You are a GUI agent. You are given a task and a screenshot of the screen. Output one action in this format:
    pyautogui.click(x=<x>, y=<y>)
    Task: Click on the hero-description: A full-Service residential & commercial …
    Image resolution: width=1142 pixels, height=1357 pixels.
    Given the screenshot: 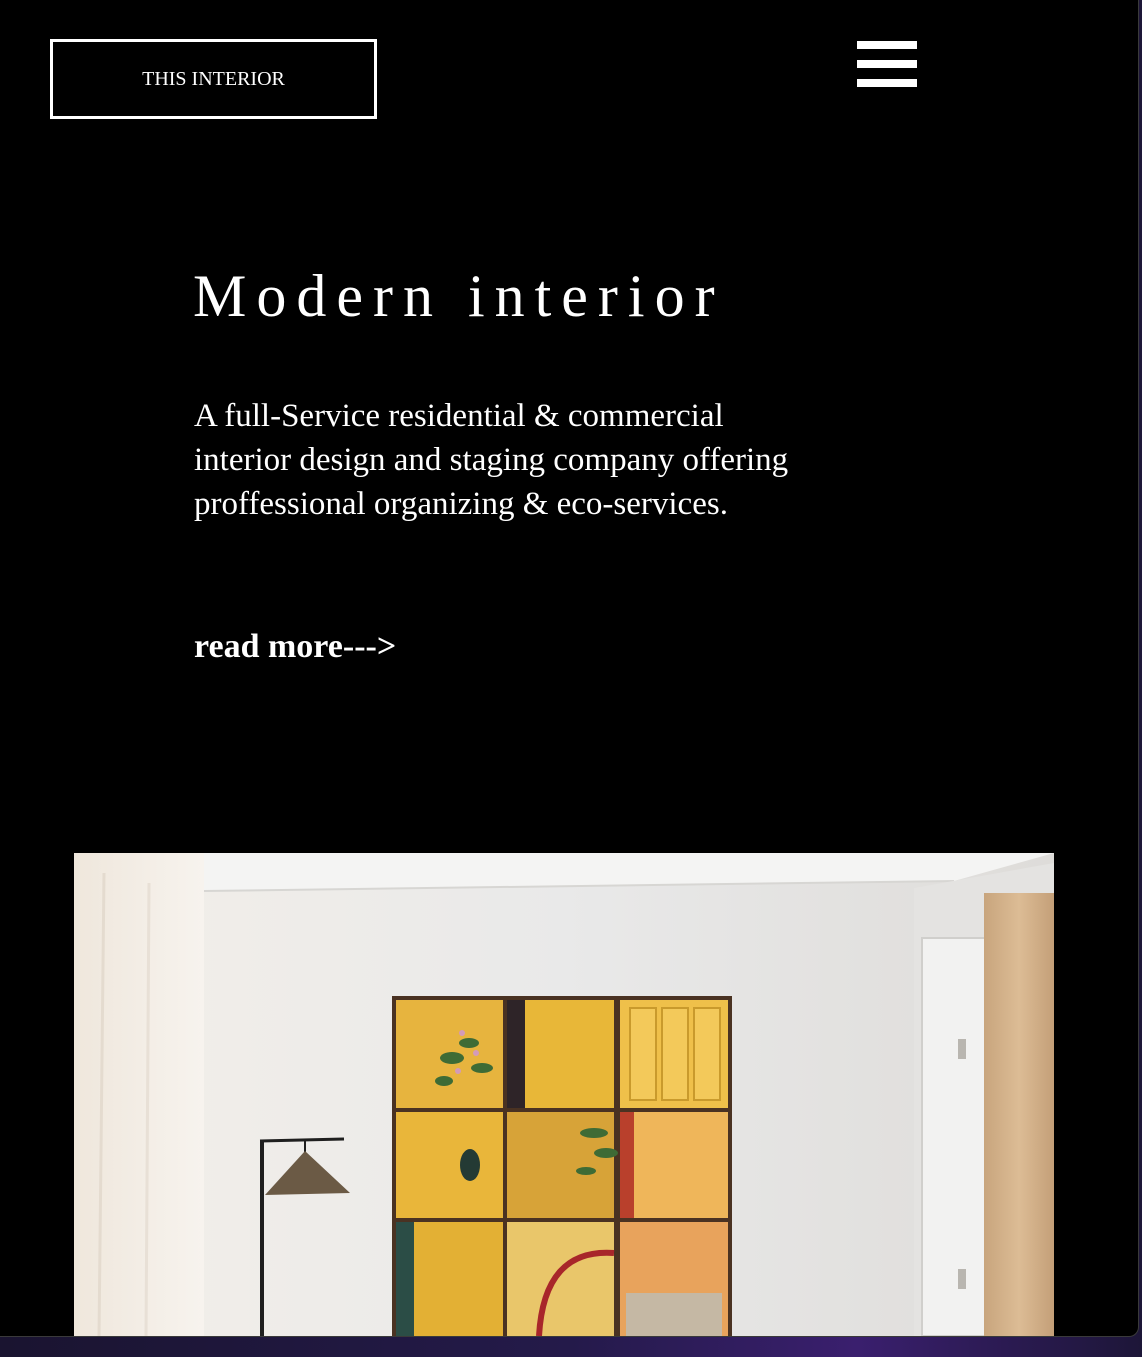 What is the action you would take?
    pyautogui.click(x=491, y=460)
    